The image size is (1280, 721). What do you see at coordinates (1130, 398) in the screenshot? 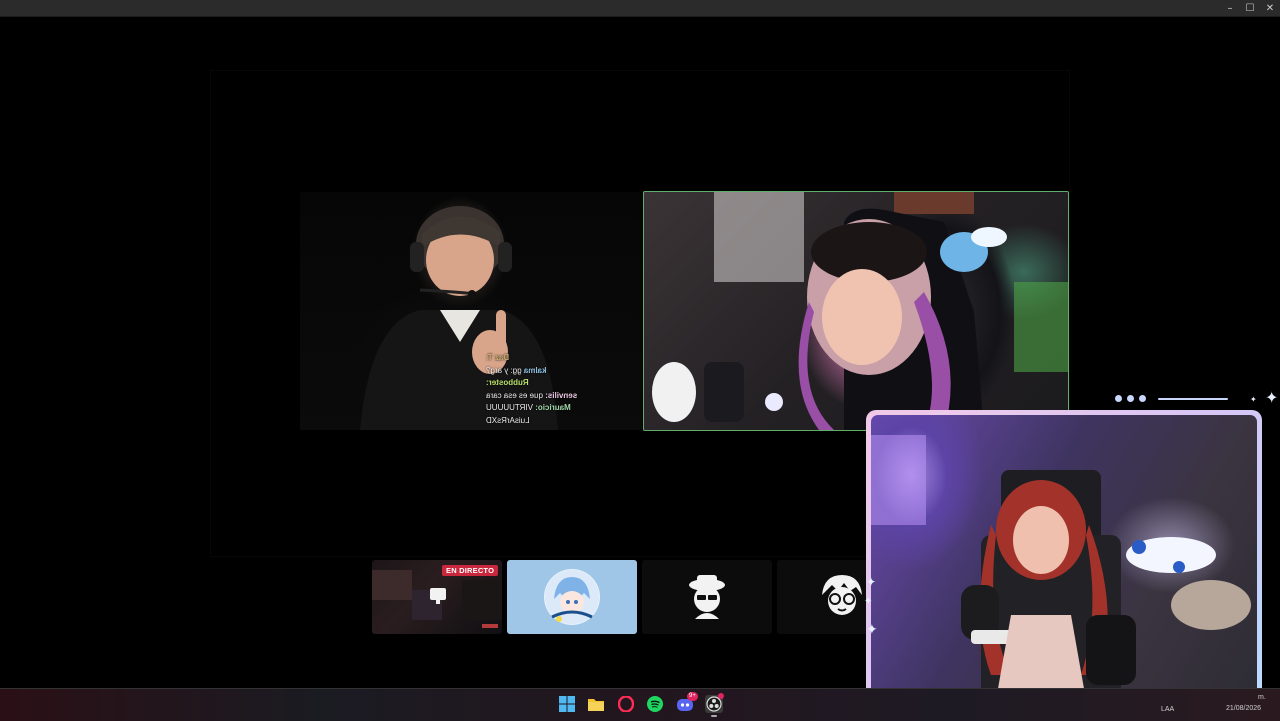
I see `decorative-dots-top` at bounding box center [1130, 398].